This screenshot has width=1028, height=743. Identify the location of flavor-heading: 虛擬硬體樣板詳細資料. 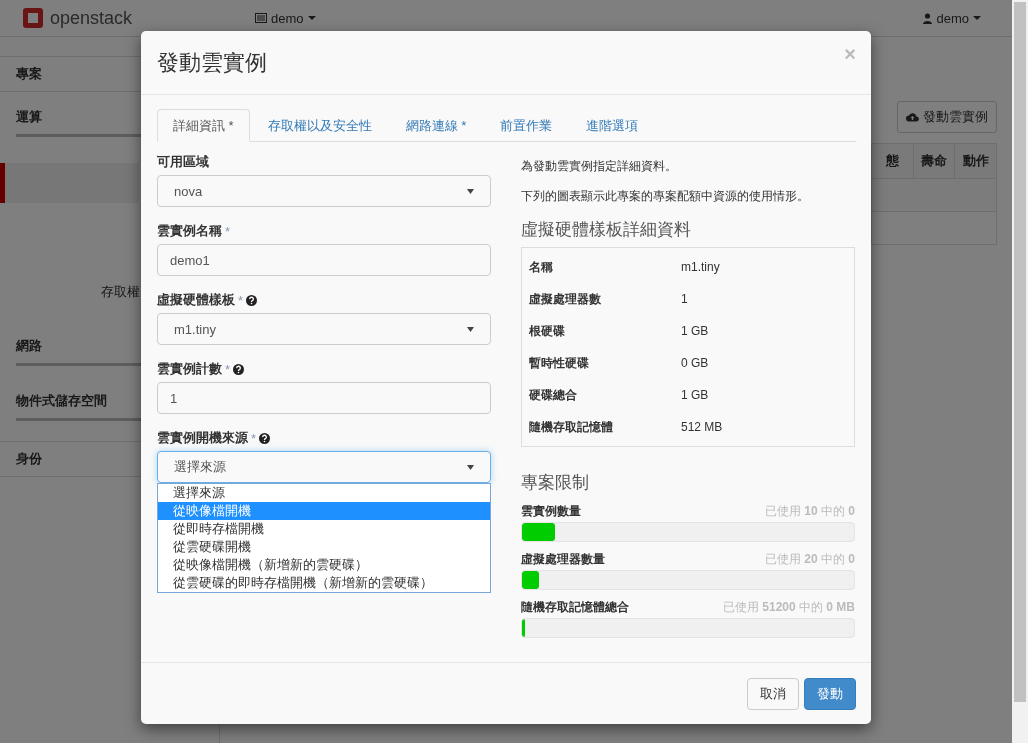
(606, 230).